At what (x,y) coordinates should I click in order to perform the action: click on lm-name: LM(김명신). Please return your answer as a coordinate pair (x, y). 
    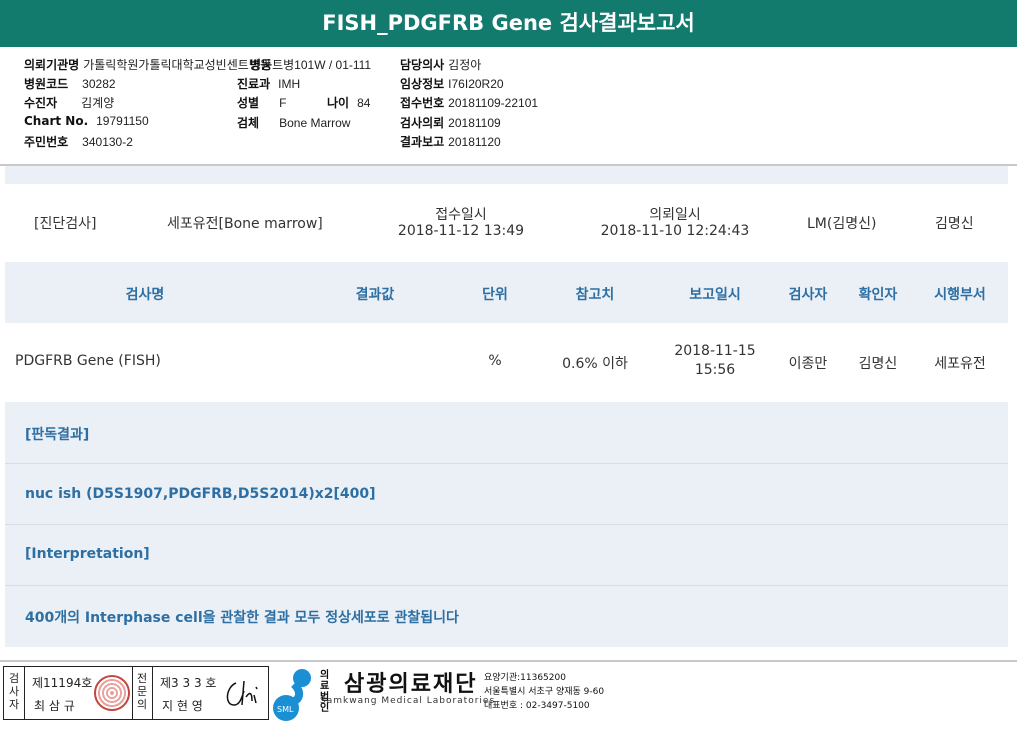
    Looking at the image, I should click on (842, 224).